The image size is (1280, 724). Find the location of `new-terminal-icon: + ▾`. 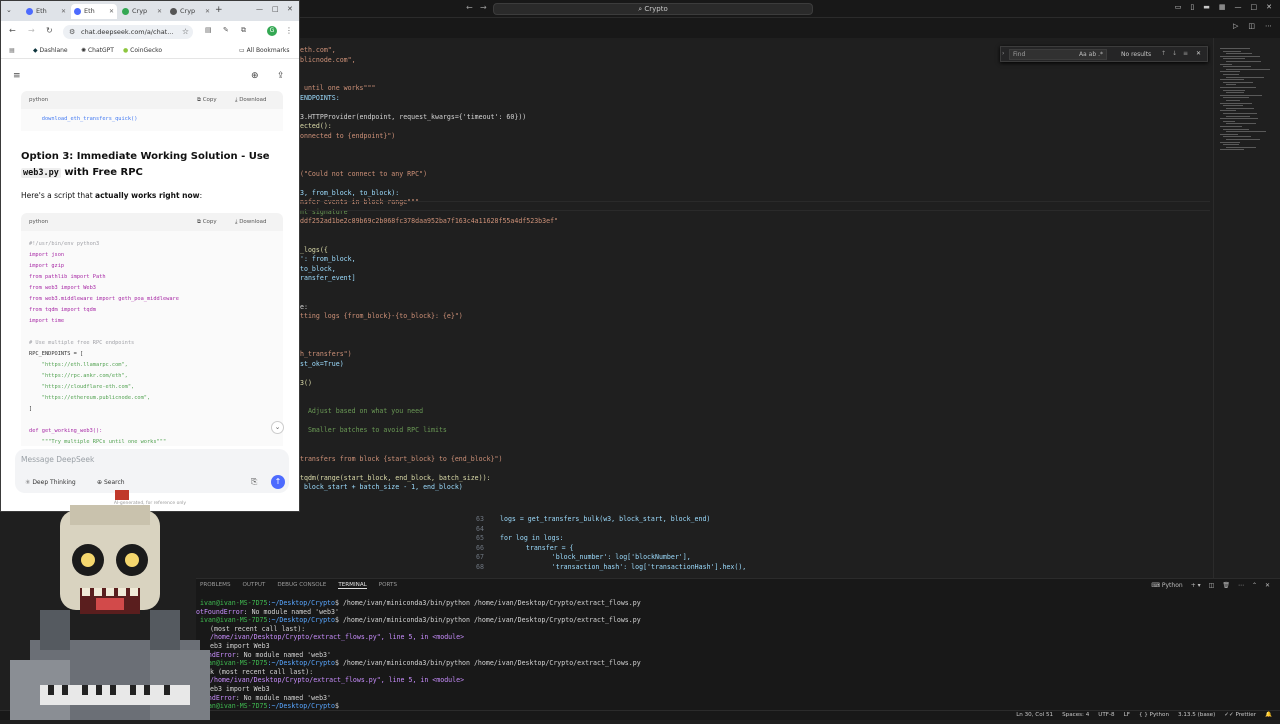

new-terminal-icon: + ▾ is located at coordinates (1196, 585).